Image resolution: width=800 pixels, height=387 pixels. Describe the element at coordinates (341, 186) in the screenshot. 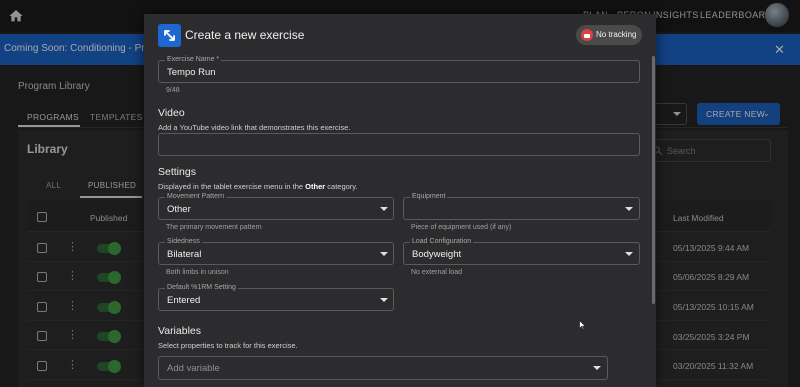

I see `settings-desc-suffix: category.` at that location.